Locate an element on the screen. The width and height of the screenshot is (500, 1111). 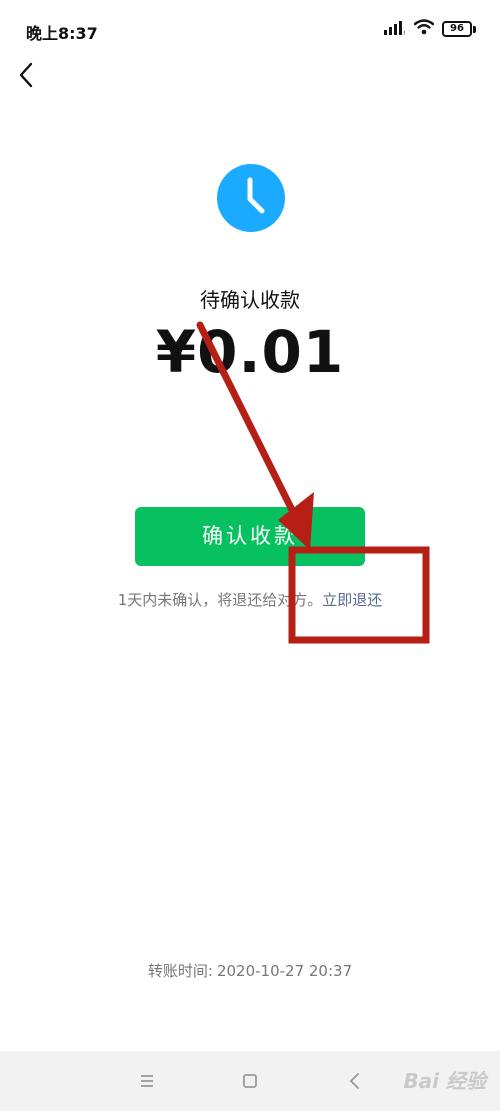
chevron-left-icon is located at coordinates (26, 75).